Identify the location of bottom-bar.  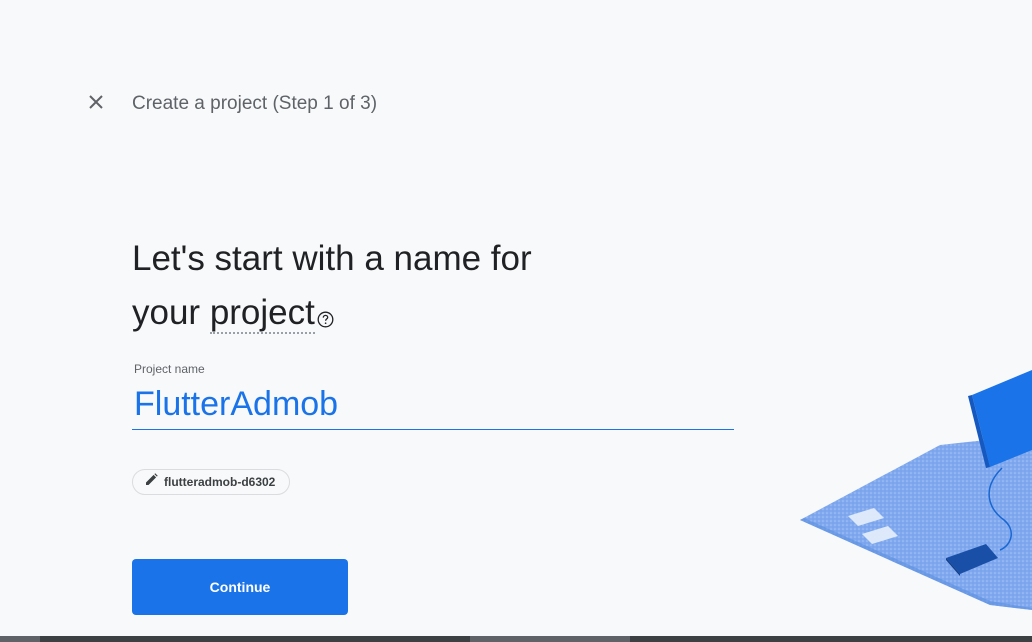
(516, 639).